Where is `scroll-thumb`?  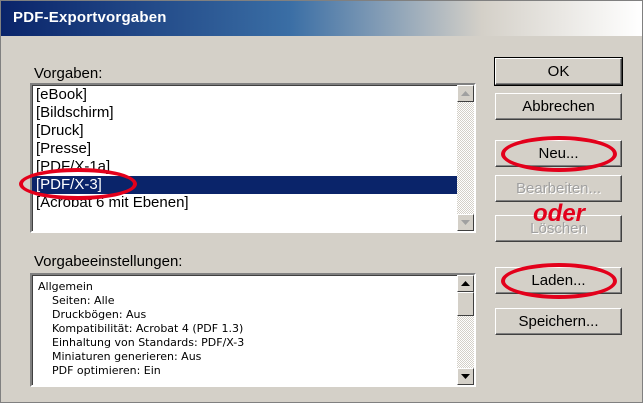 scroll-thumb is located at coordinates (465, 304).